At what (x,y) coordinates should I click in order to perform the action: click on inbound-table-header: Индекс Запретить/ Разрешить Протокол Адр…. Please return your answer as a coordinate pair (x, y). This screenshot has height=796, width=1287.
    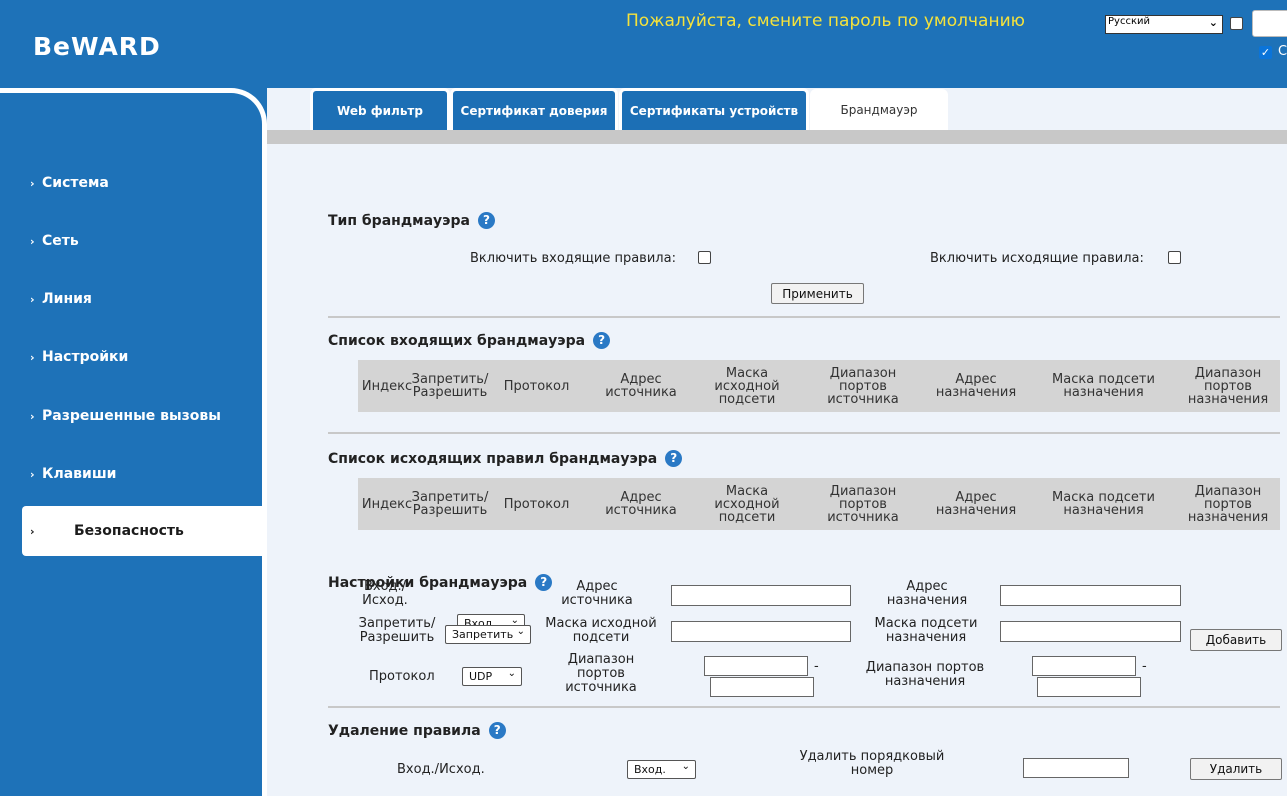
    Looking at the image, I should click on (819, 386).